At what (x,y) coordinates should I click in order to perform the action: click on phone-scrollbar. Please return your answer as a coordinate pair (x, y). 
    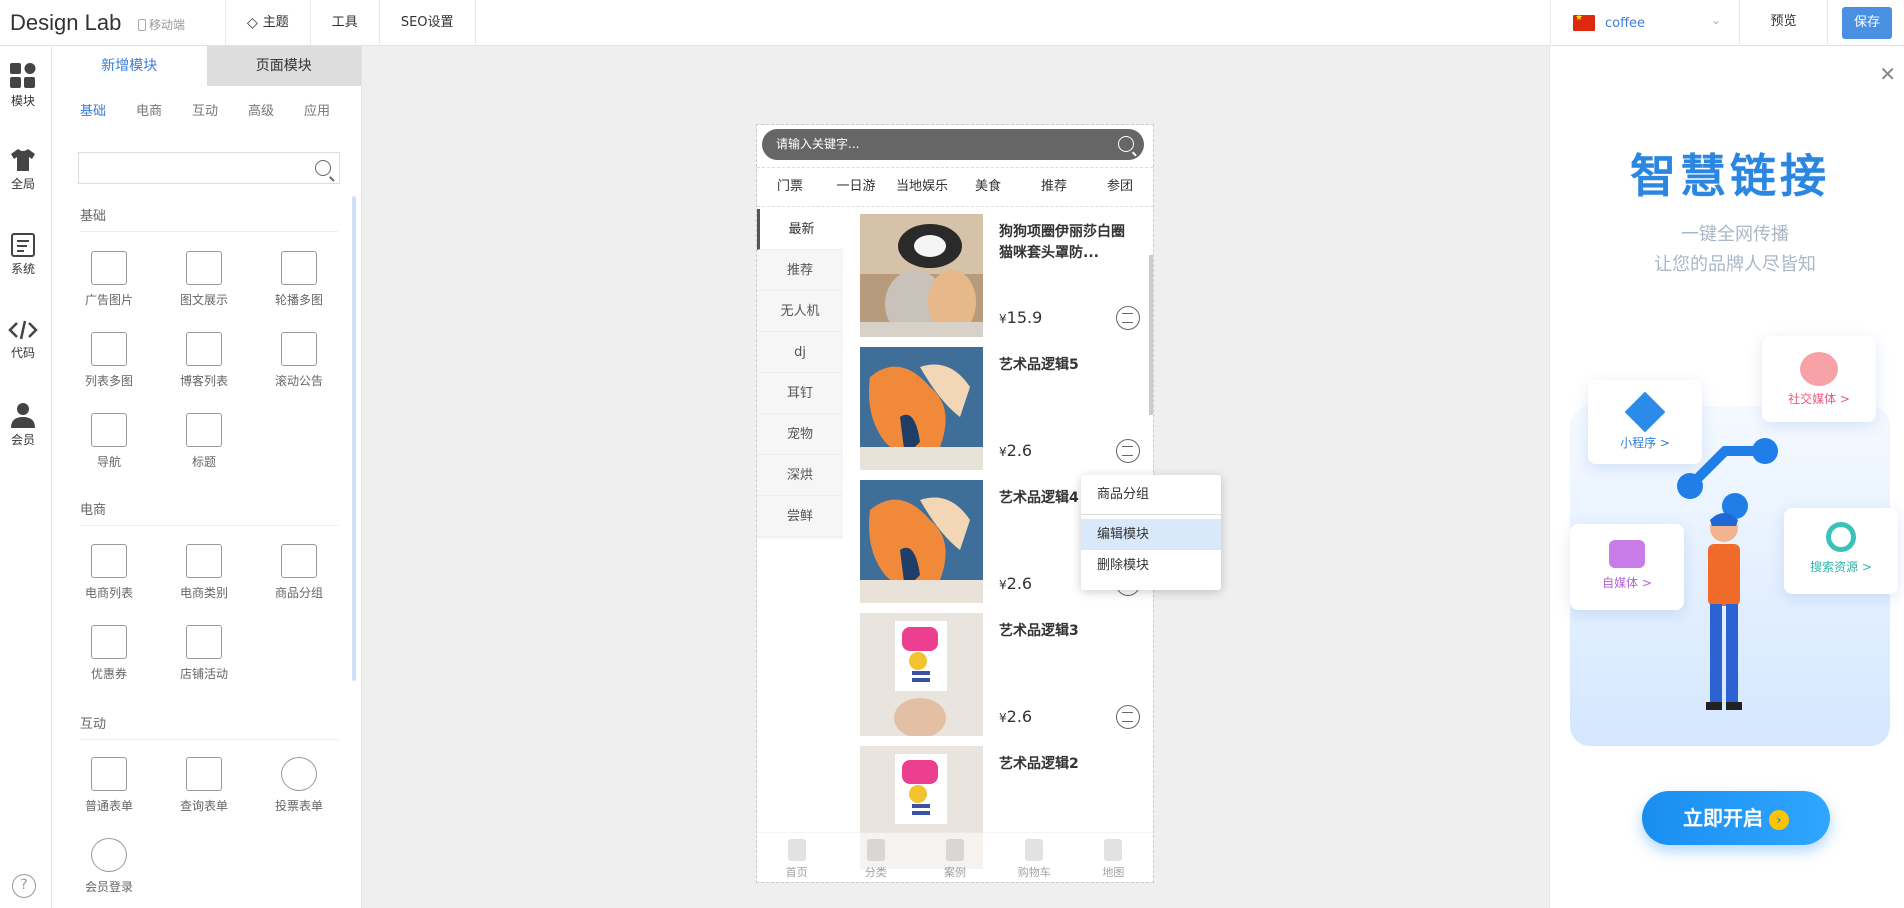
    Looking at the image, I should click on (1151, 335).